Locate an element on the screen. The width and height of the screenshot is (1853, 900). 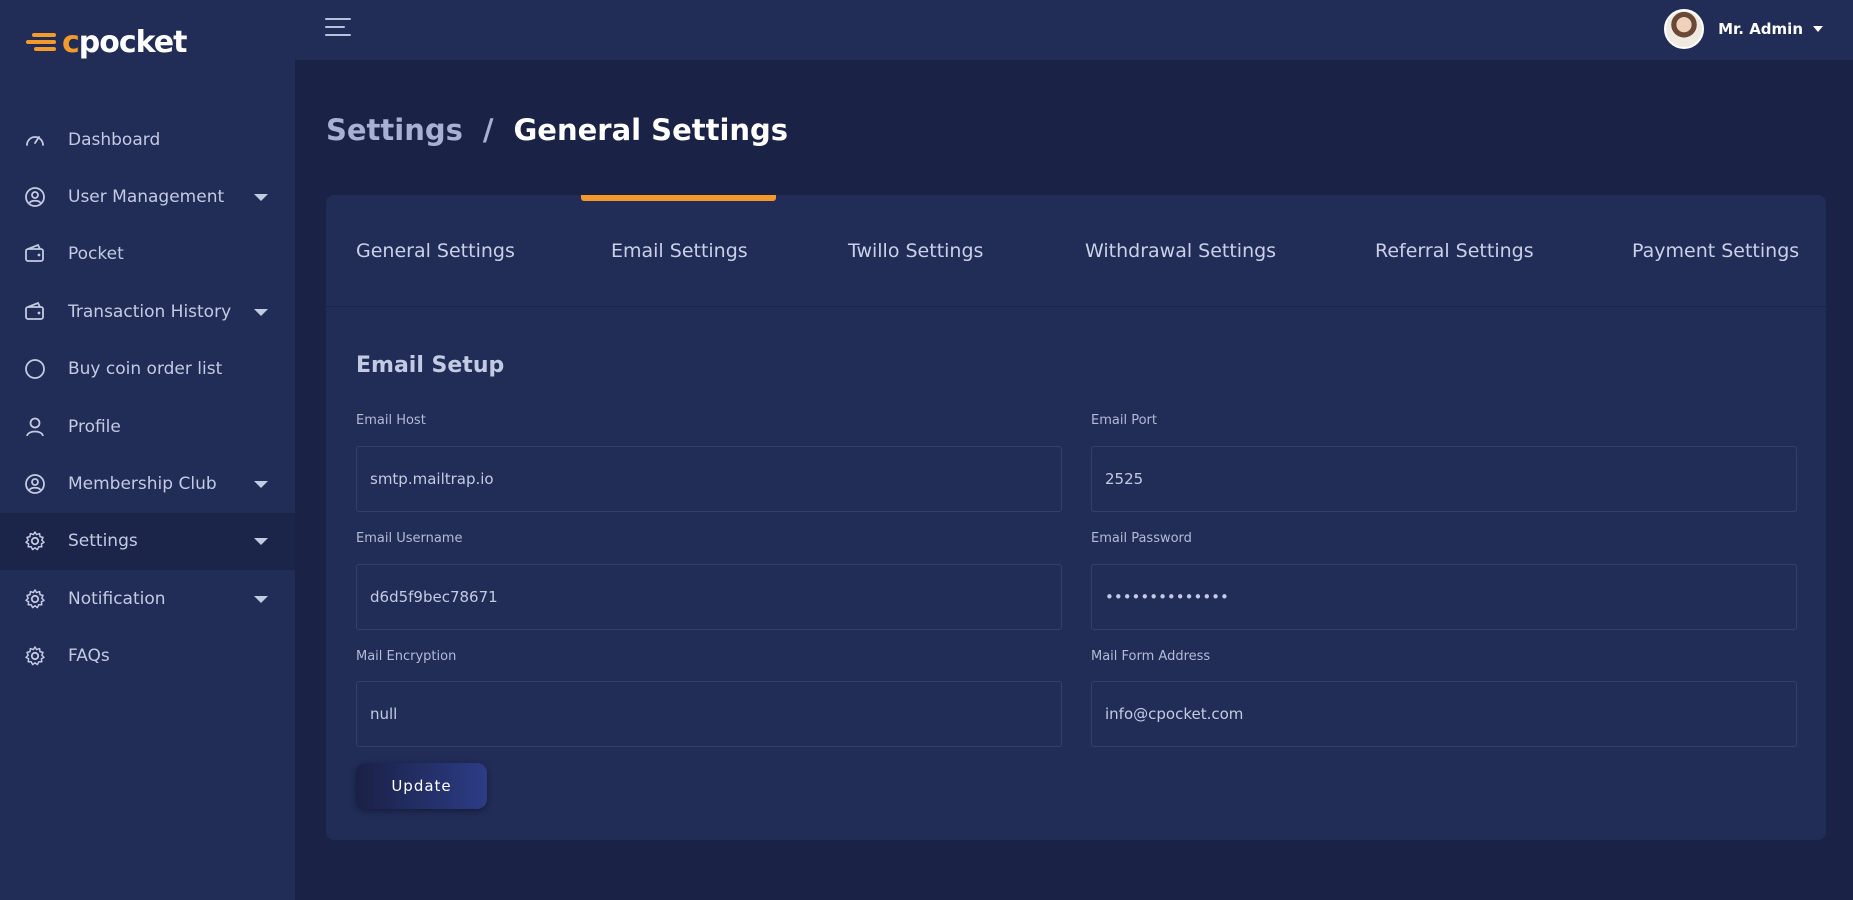
sidebar-item-profile: Profile is located at coordinates (147, 426).